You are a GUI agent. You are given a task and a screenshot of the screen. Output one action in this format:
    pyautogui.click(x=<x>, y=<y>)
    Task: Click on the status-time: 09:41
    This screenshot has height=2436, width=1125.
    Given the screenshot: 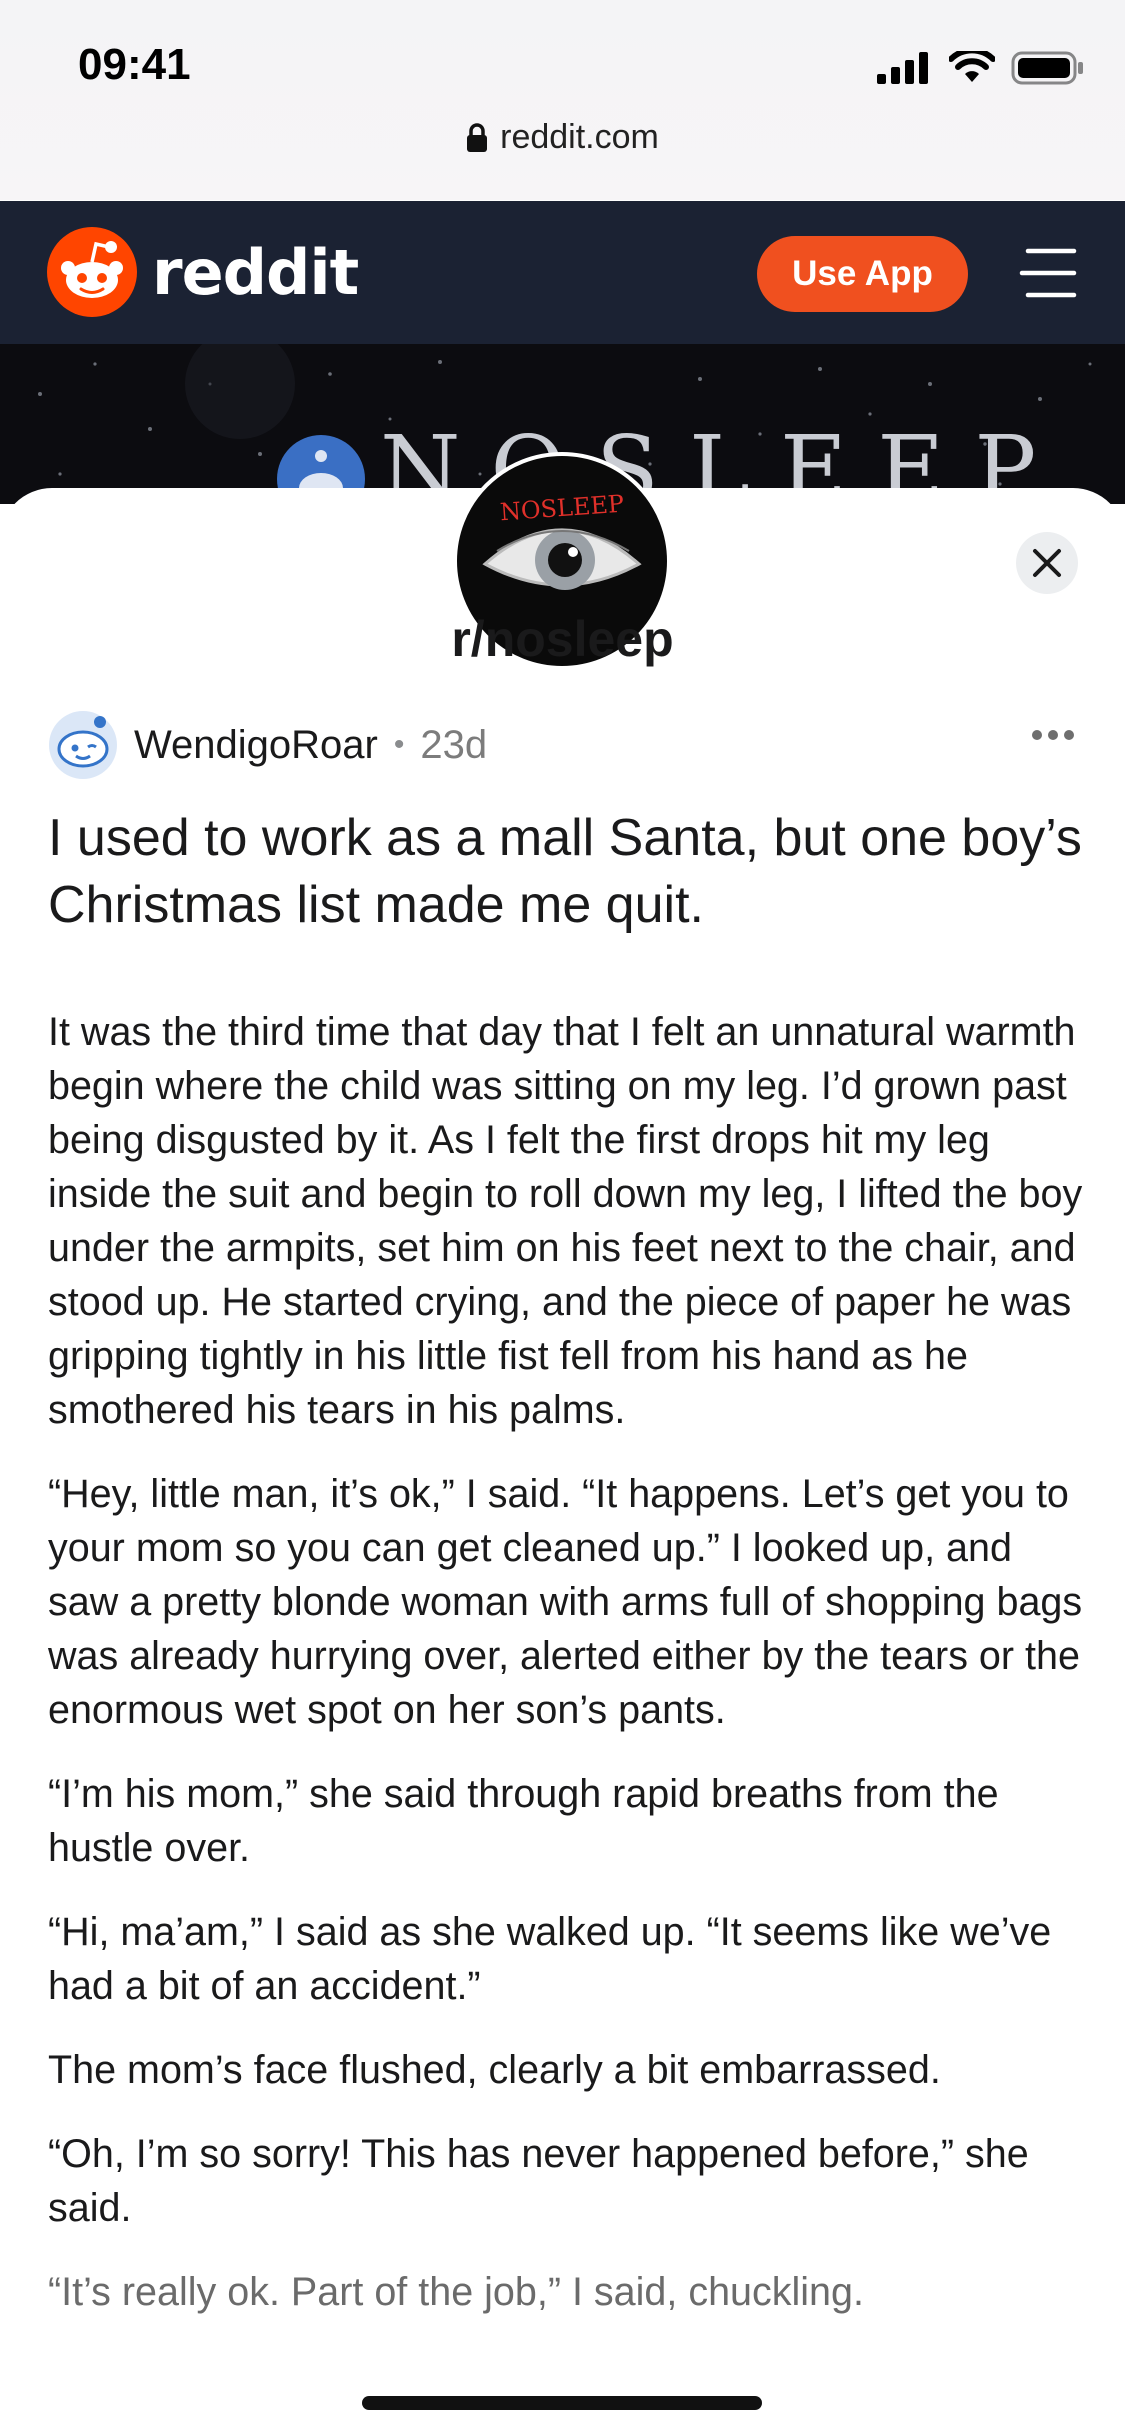 What is the action you would take?
    pyautogui.click(x=134, y=64)
    